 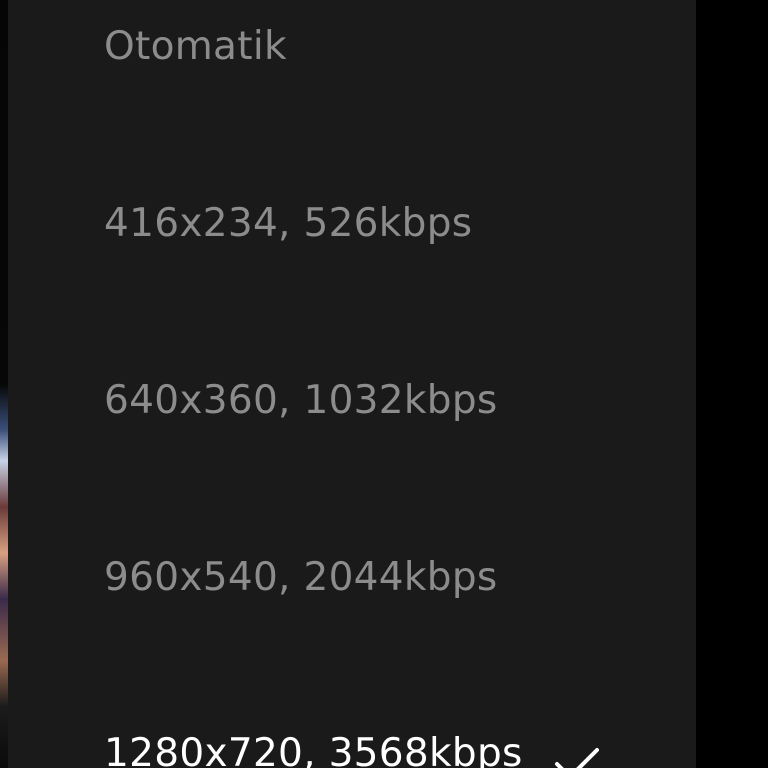 I want to click on quality-option-label: Otomatik, so click(x=195, y=46).